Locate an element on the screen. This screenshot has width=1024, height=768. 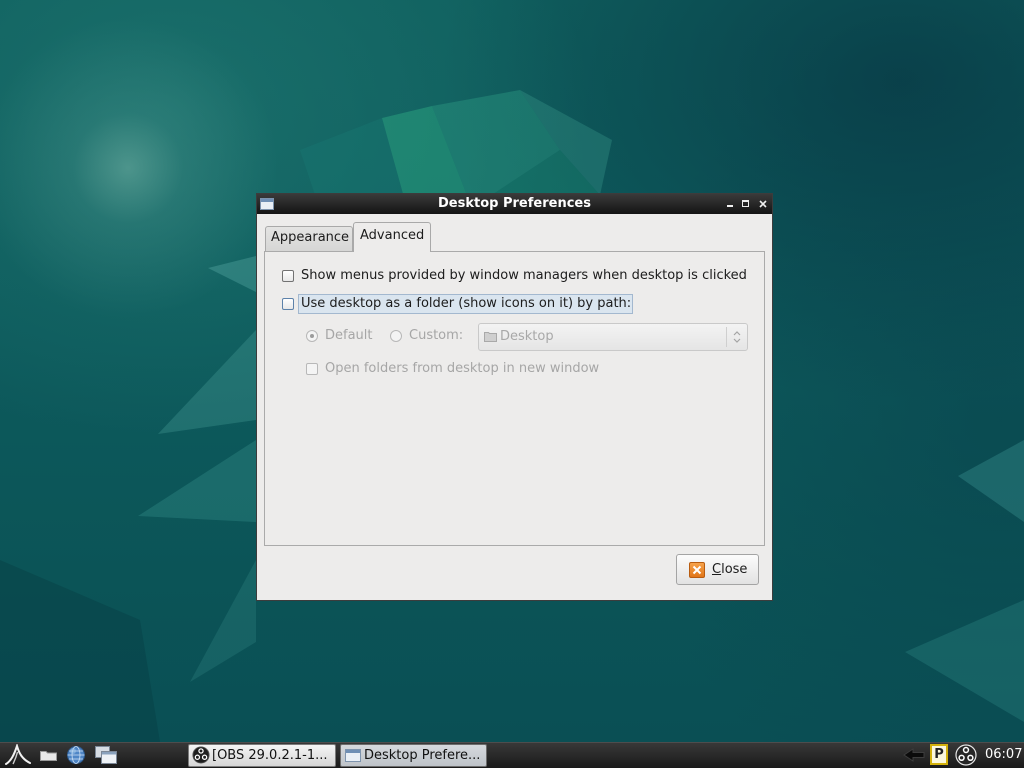
close-button: Close is located at coordinates (717, 569).